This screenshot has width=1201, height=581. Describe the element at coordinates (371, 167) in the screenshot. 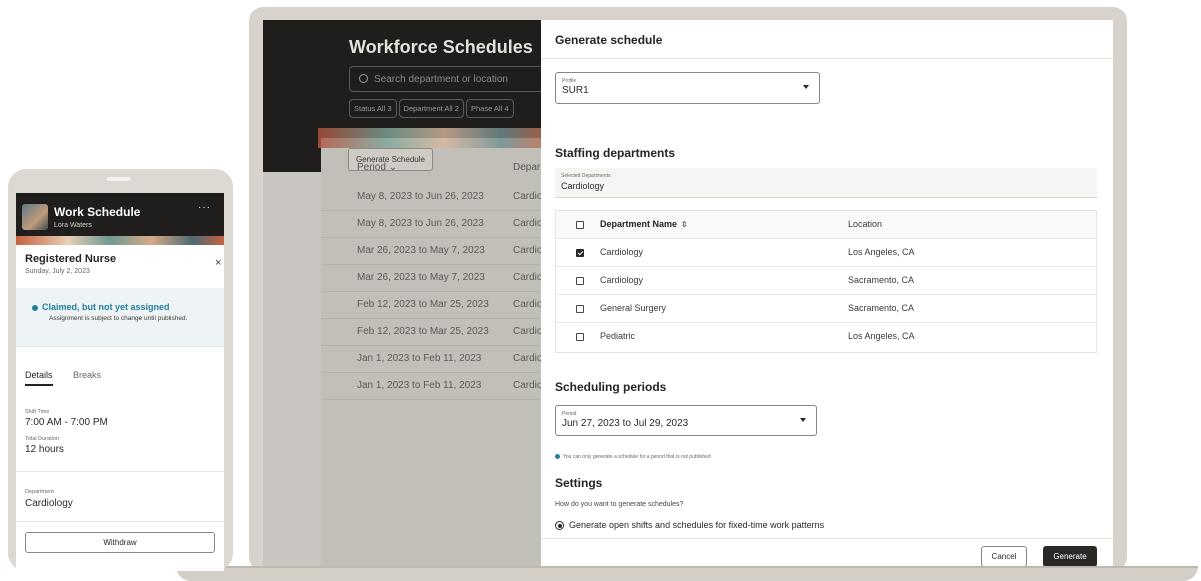

I see `column-header-period-label: Period` at that location.